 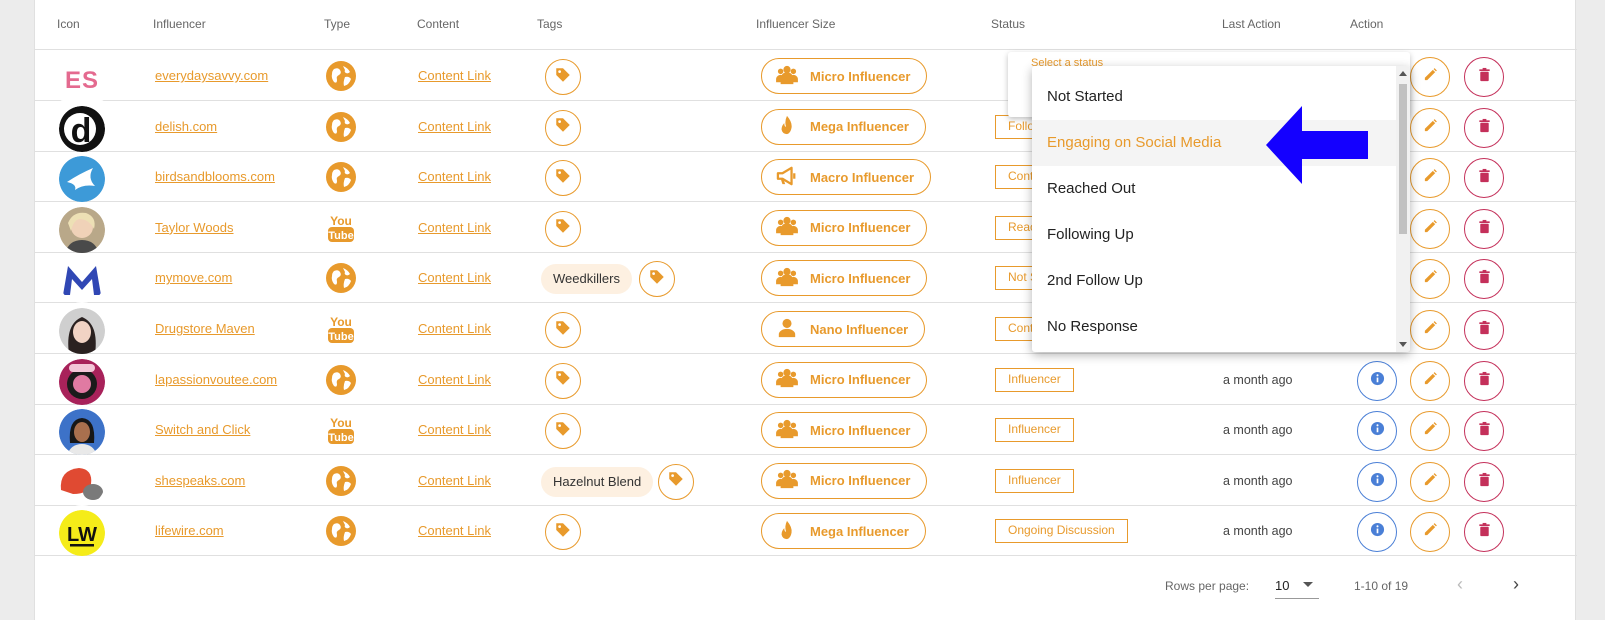 I want to click on influencer-link: Taylor Woods, so click(x=194, y=227).